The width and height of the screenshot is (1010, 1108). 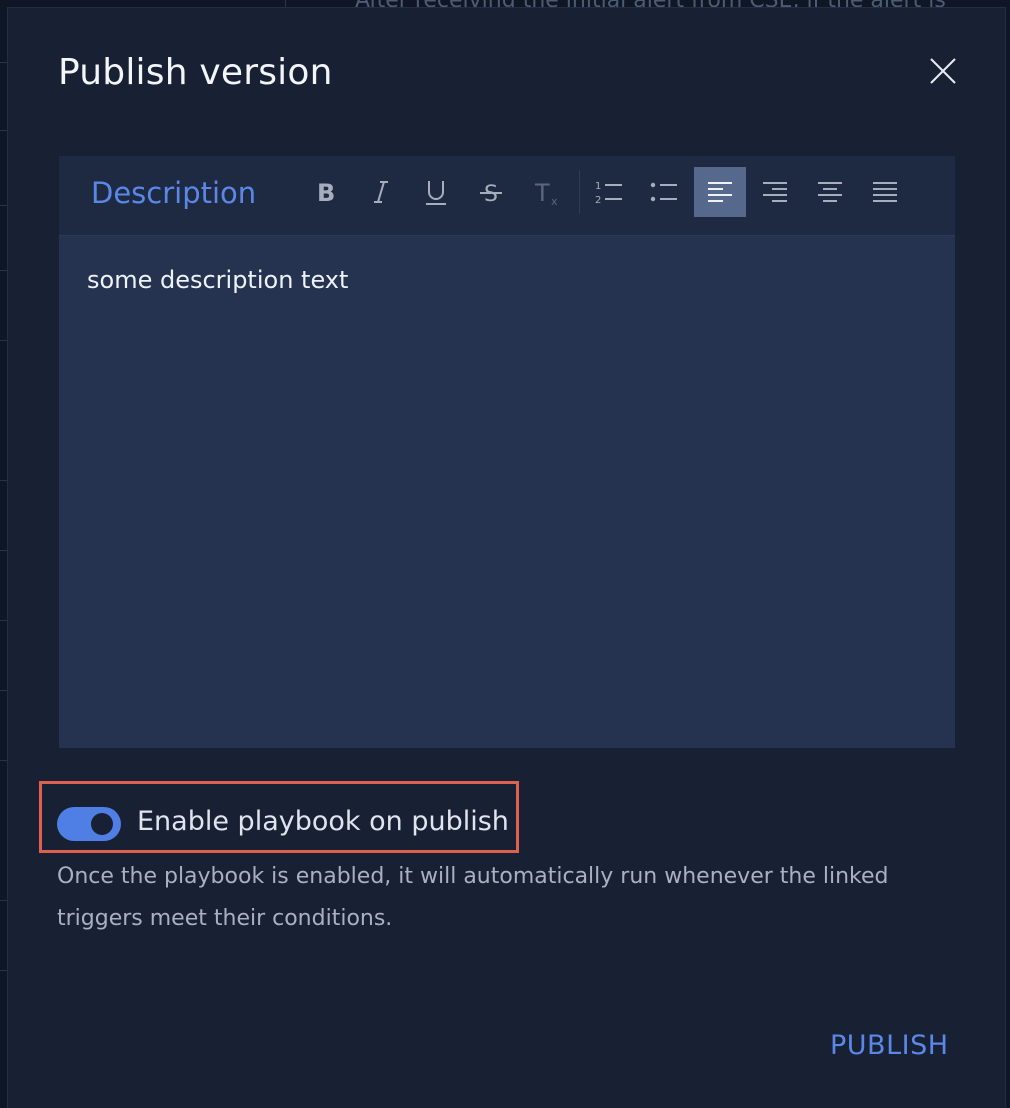 I want to click on clear-format-button: T x, so click(x=546, y=192).